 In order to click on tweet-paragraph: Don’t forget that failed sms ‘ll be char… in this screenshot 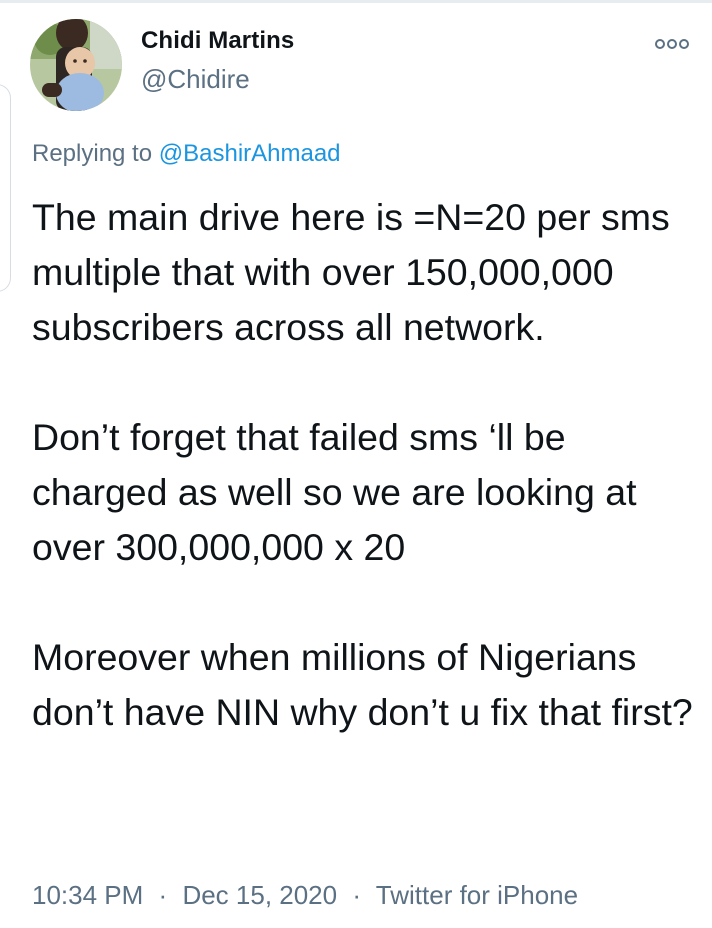, I will do `click(334, 492)`.